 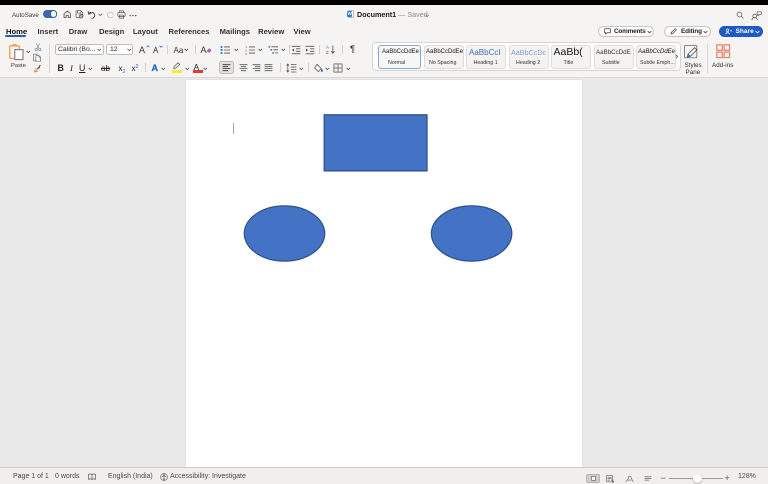 What do you see at coordinates (327, 47) in the screenshot?
I see `svg-text: A` at bounding box center [327, 47].